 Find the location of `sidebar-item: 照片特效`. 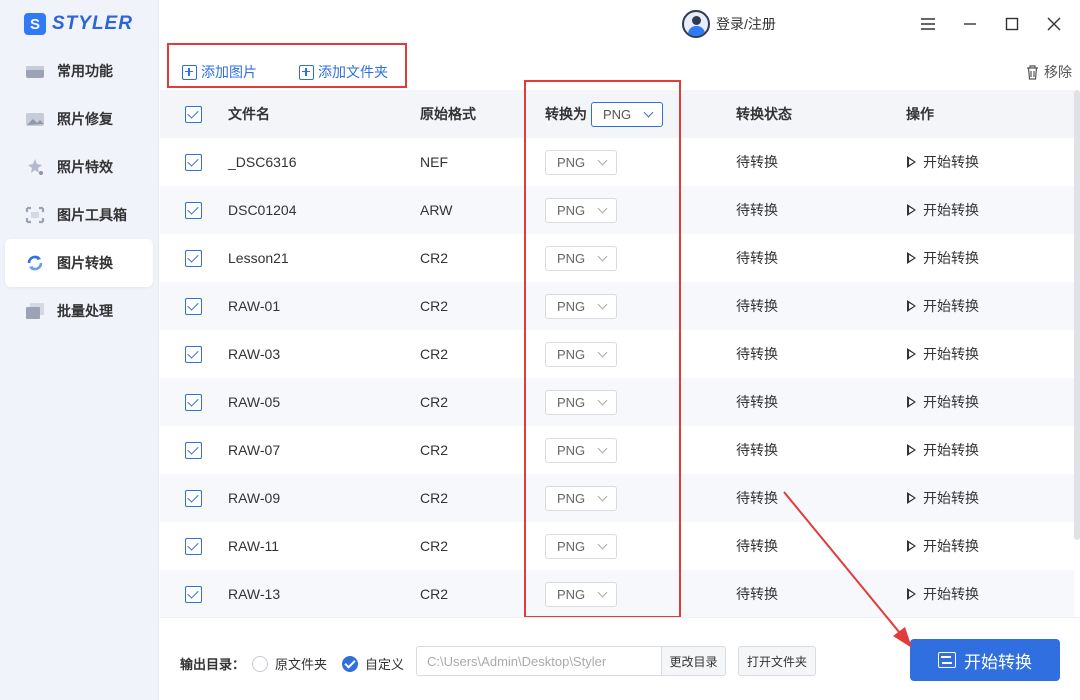

sidebar-item: 照片特效 is located at coordinates (79, 167).